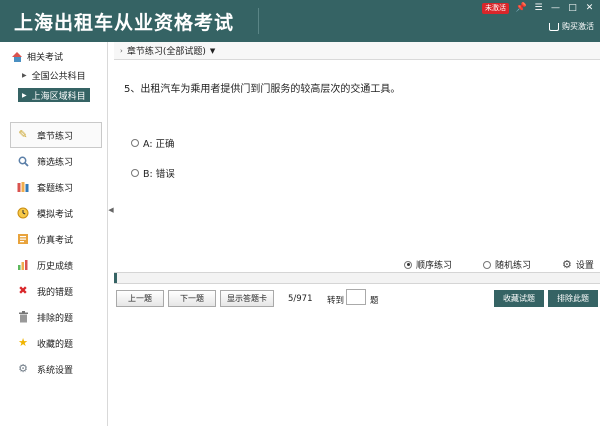 The width and height of the screenshot is (600, 426). What do you see at coordinates (519, 298) in the screenshot?
I see `favorite-question-button: 收藏试题` at bounding box center [519, 298].